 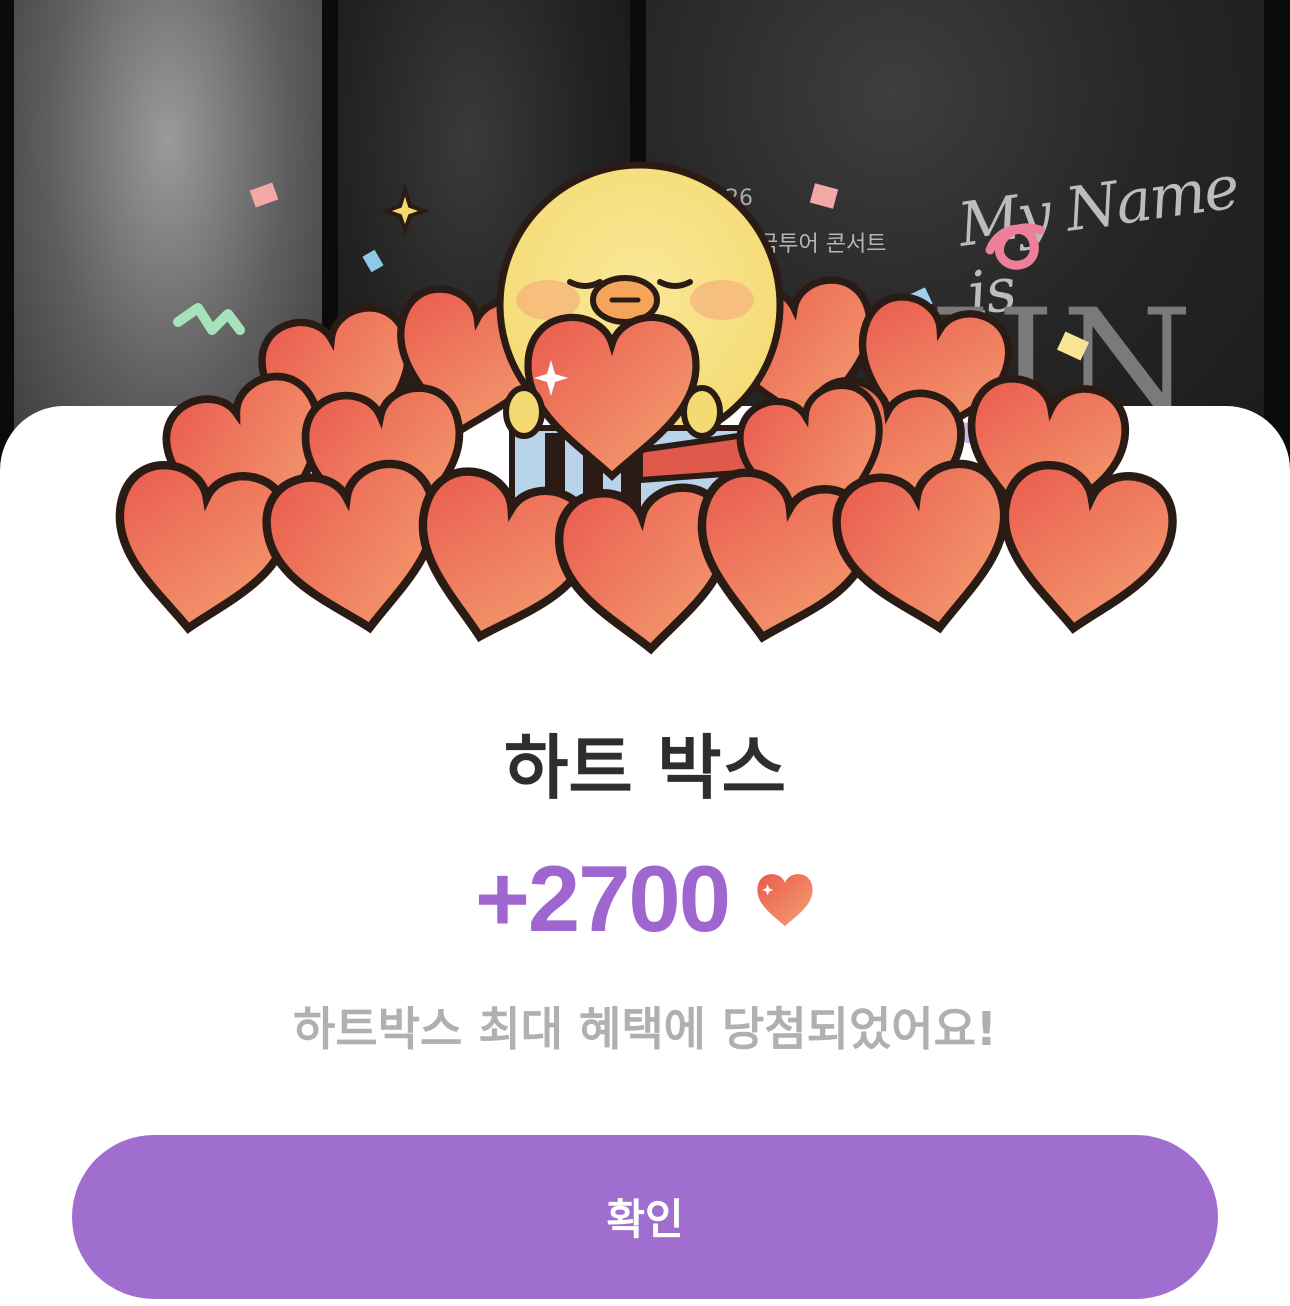 What do you see at coordinates (602, 898) in the screenshot?
I see `reward-amount: +2700` at bounding box center [602, 898].